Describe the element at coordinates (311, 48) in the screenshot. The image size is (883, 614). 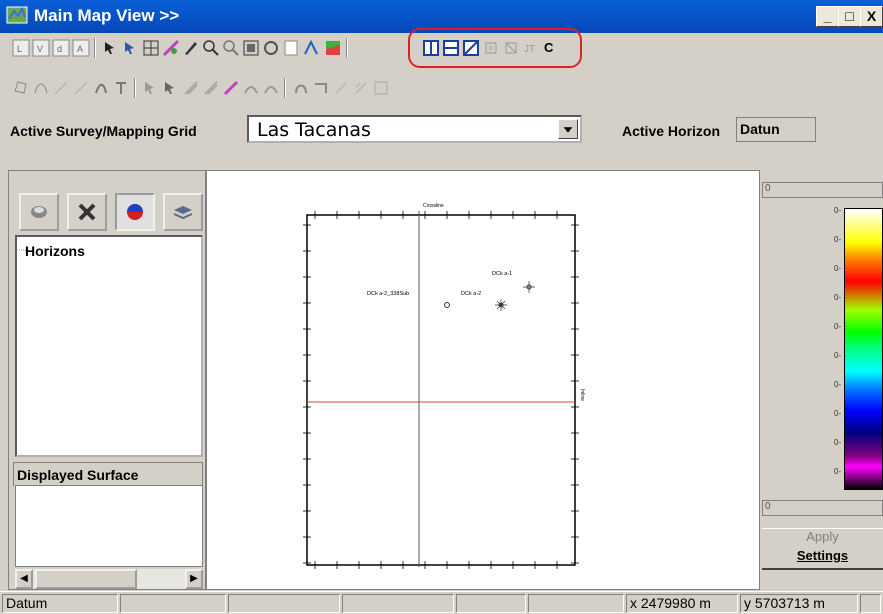
I see `well-icon` at that location.